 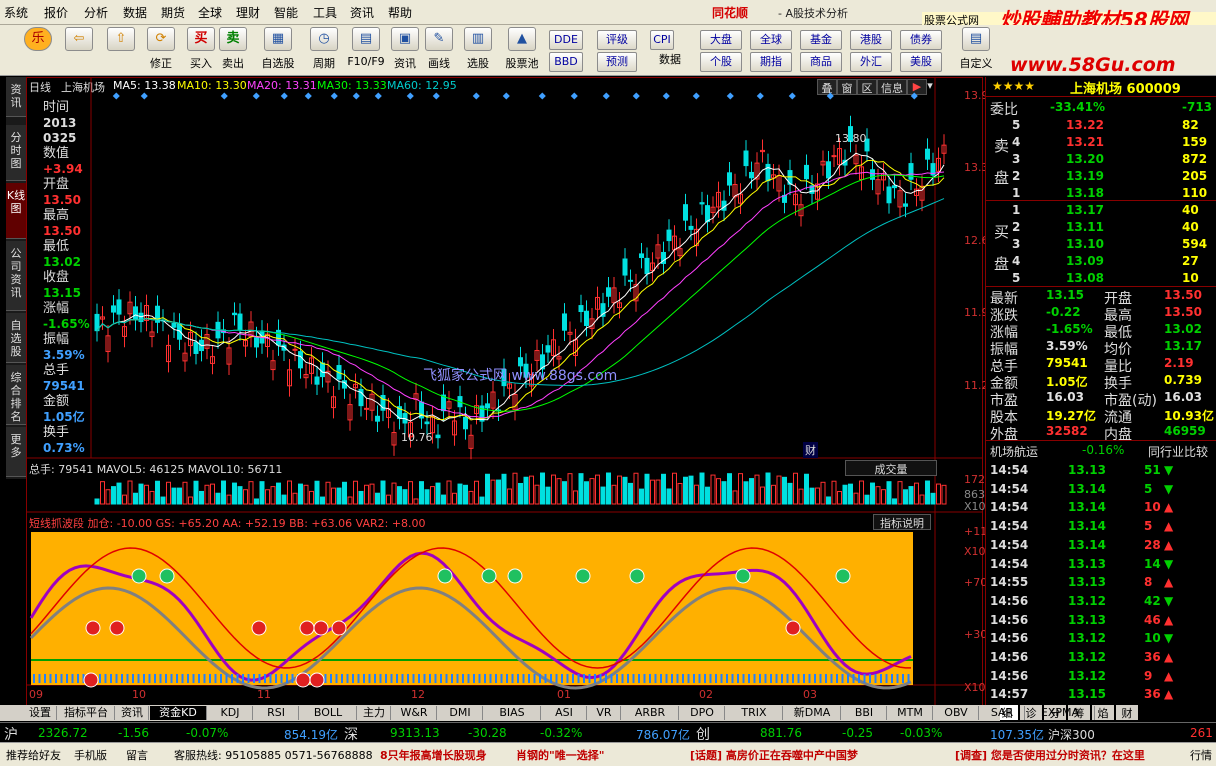 What do you see at coordinates (604, 713) in the screenshot?
I see `indicator-tab: VR` at bounding box center [604, 713].